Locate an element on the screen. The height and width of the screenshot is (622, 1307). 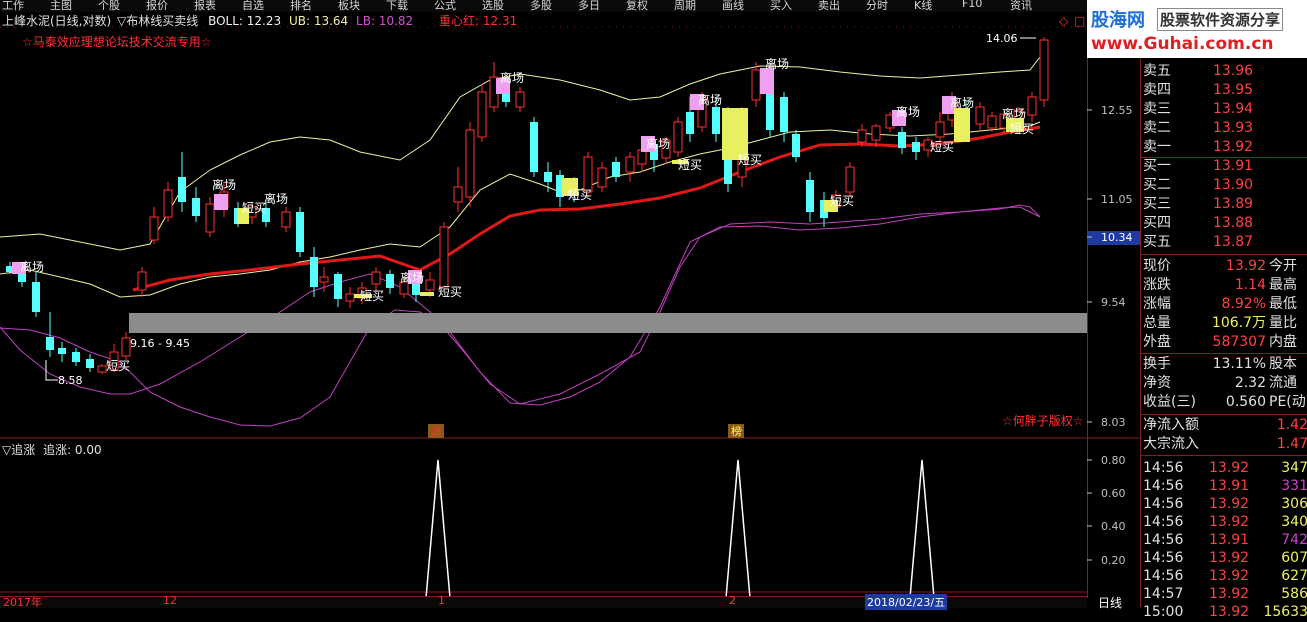
stat-label-2: 股本 is located at coordinates (1283, 364).